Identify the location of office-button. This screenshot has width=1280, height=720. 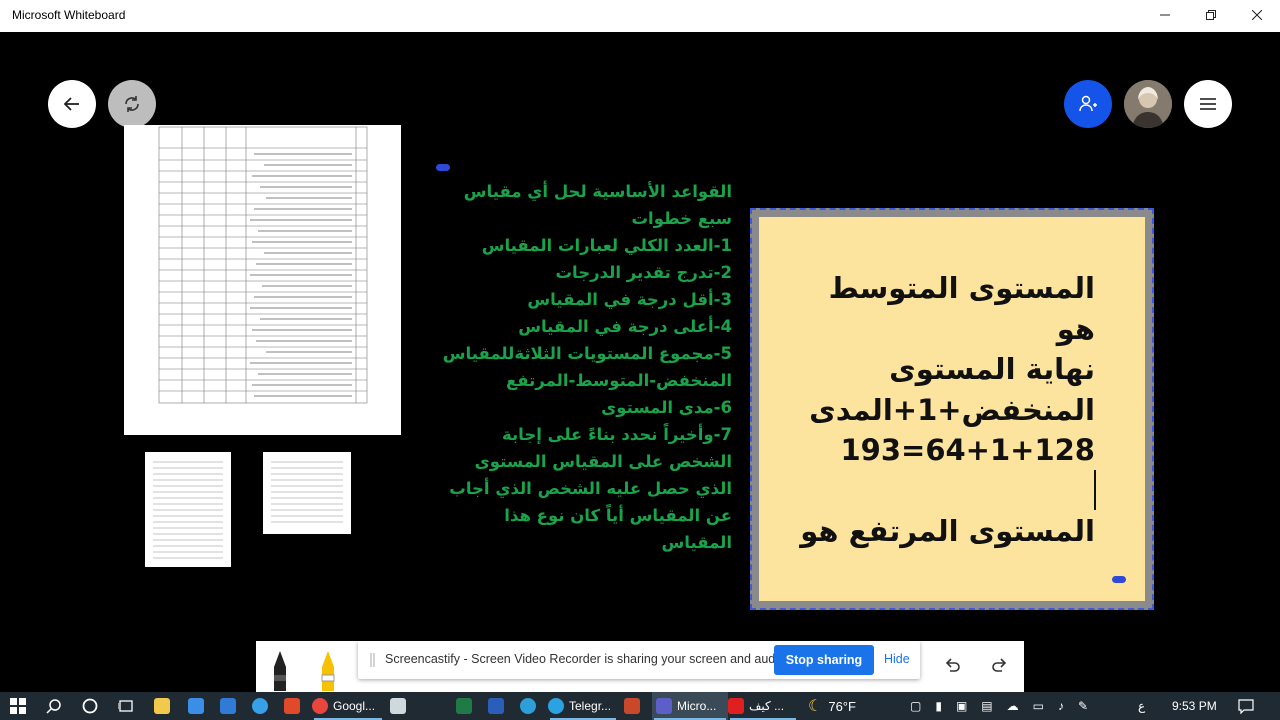
(294, 706).